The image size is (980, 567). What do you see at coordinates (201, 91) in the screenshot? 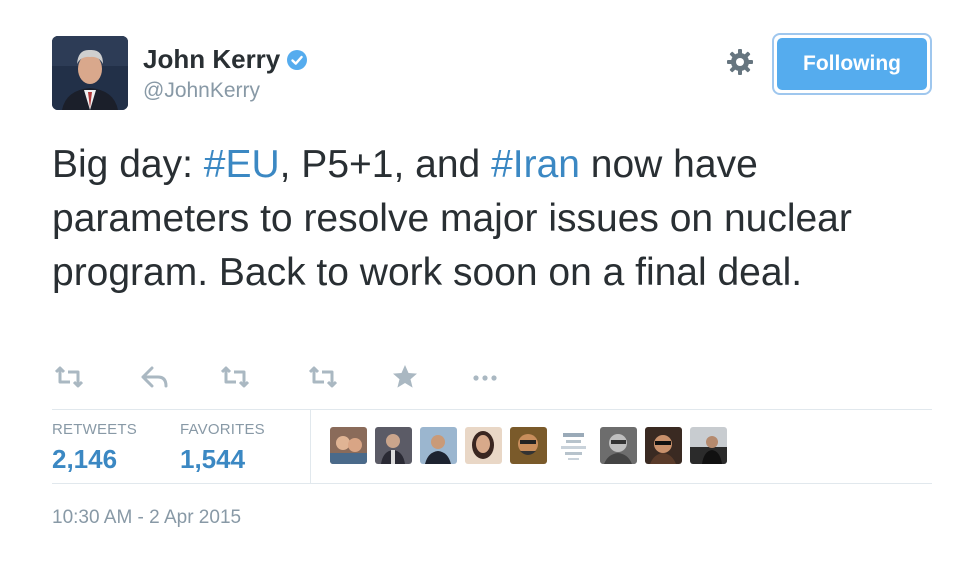
I see `author-handle: @JohnKerry` at bounding box center [201, 91].